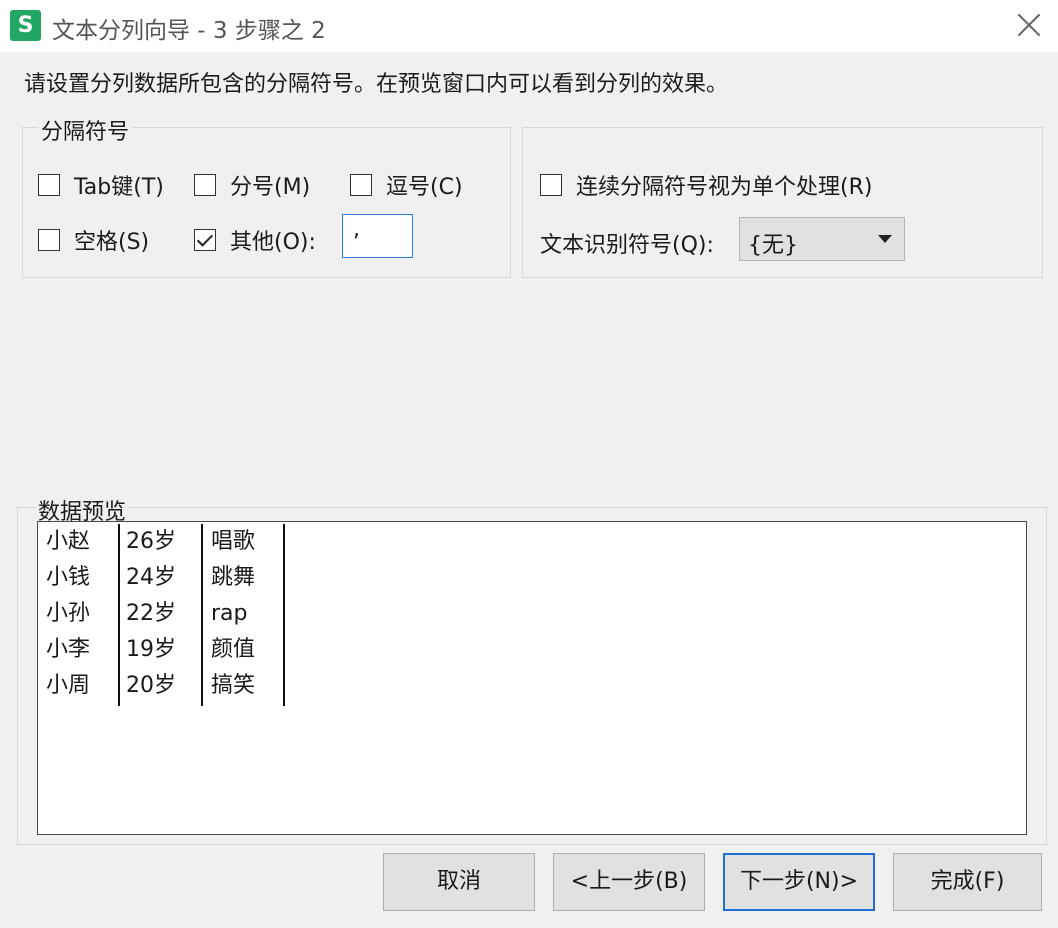 The height and width of the screenshot is (928, 1058). Describe the element at coordinates (233, 649) in the screenshot. I see `preview-cell: 颜值` at that location.